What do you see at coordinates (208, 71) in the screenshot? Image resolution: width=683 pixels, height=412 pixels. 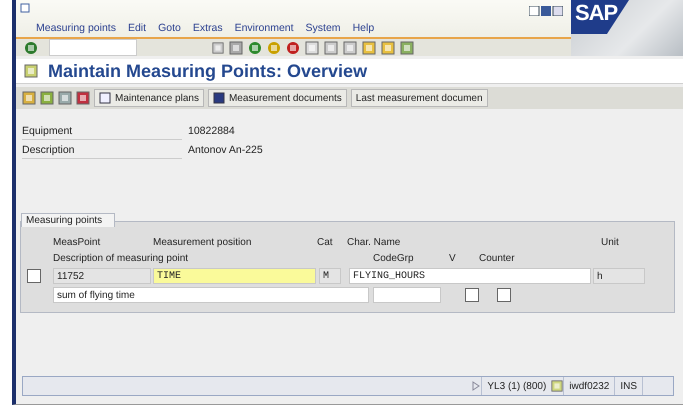 I see `screen-title: Maintain Measuring Points: Overview` at bounding box center [208, 71].